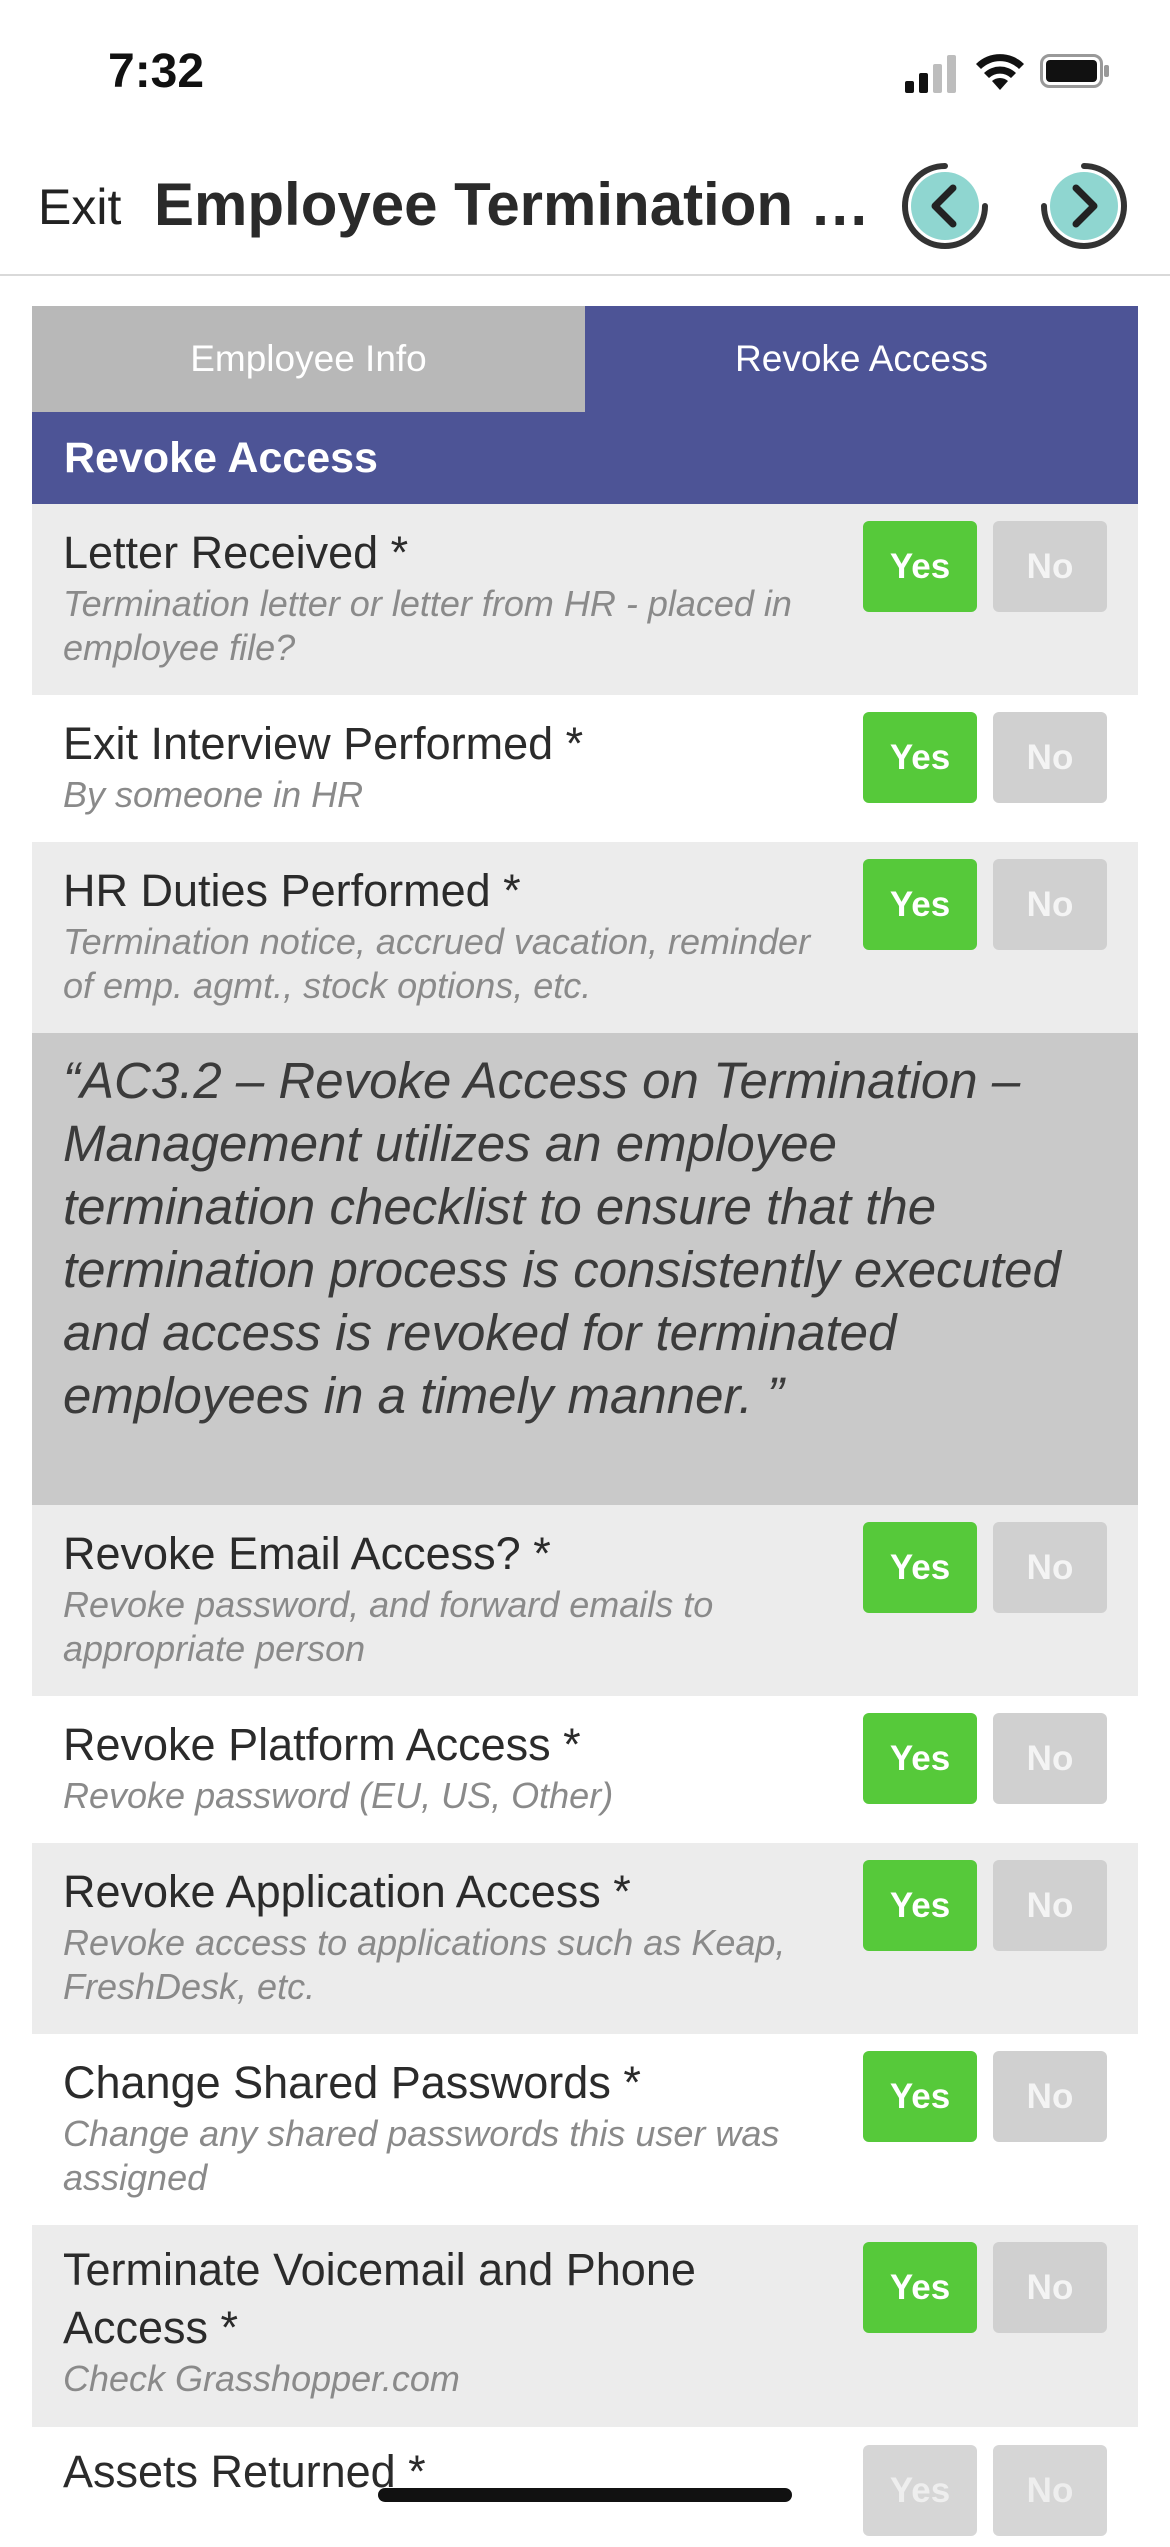  What do you see at coordinates (585, 2487) in the screenshot?
I see `checklist-item-assets-returned: Assets Returned * Yes No` at bounding box center [585, 2487].